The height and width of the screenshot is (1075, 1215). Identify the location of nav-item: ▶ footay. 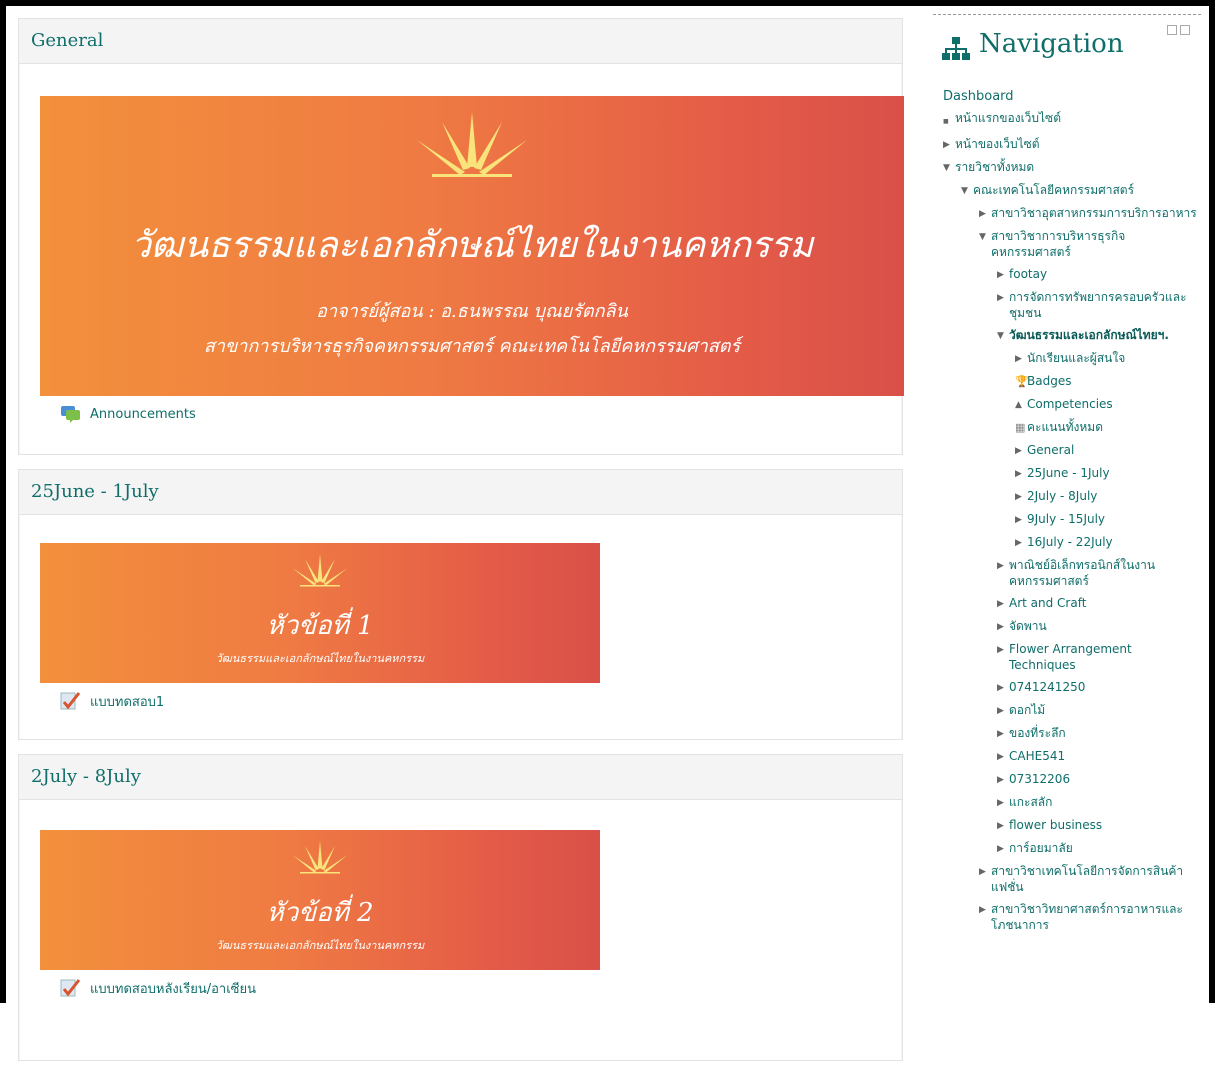
(1067, 274).